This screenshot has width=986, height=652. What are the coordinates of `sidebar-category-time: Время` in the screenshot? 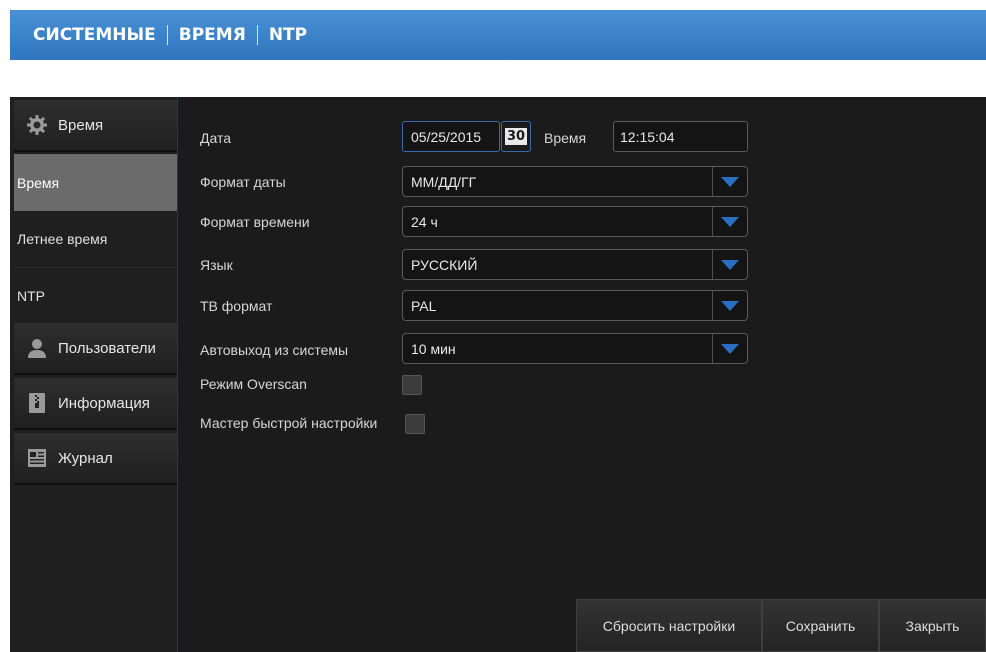 It's located at (95, 126).